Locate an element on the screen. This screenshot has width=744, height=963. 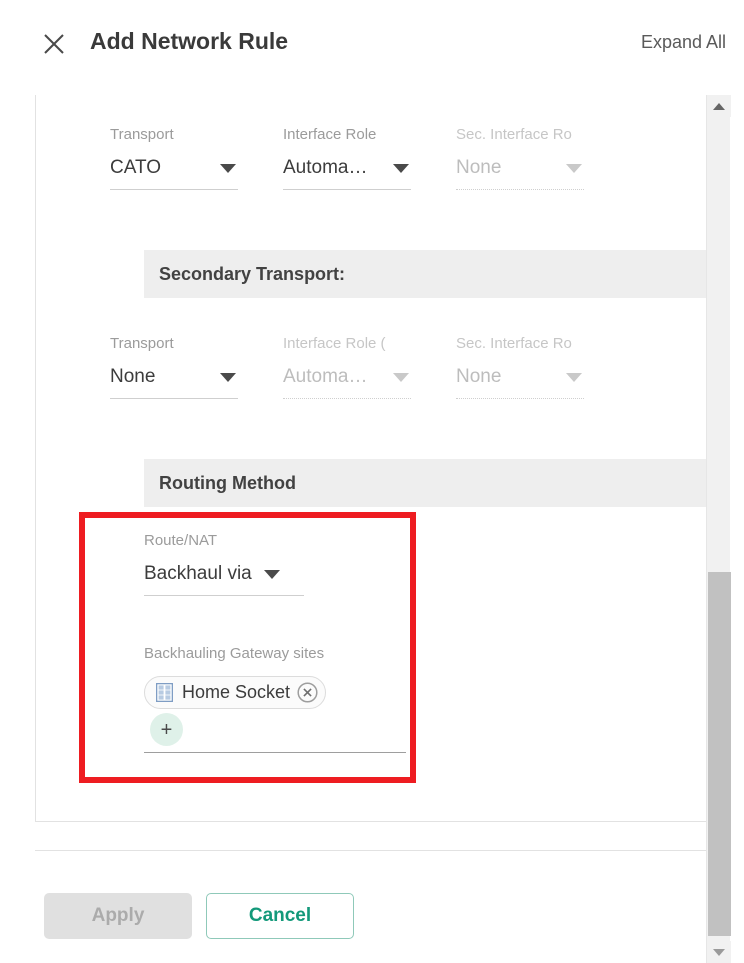
scroll-down-arrow-glyph is located at coordinates (719, 952).